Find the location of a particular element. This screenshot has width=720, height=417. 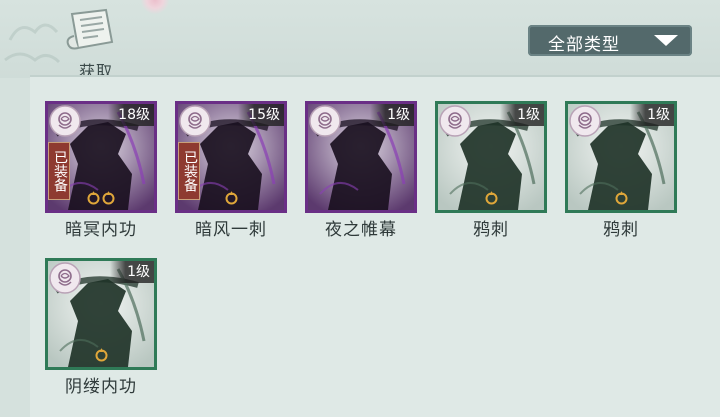

skill-card: 15级 已装备 is located at coordinates (231, 157).